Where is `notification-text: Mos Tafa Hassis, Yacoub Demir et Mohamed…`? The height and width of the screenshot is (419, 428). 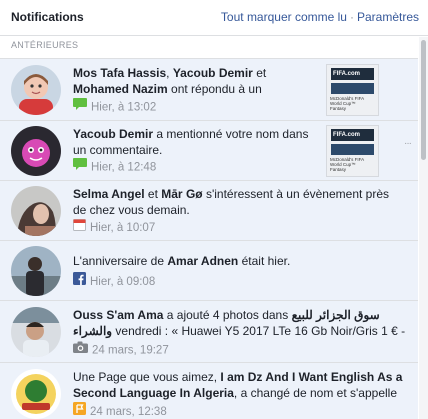
notification-text: Mos Tafa Hassis, Yacoub Demir et Mohamed… is located at coordinates (169, 81).